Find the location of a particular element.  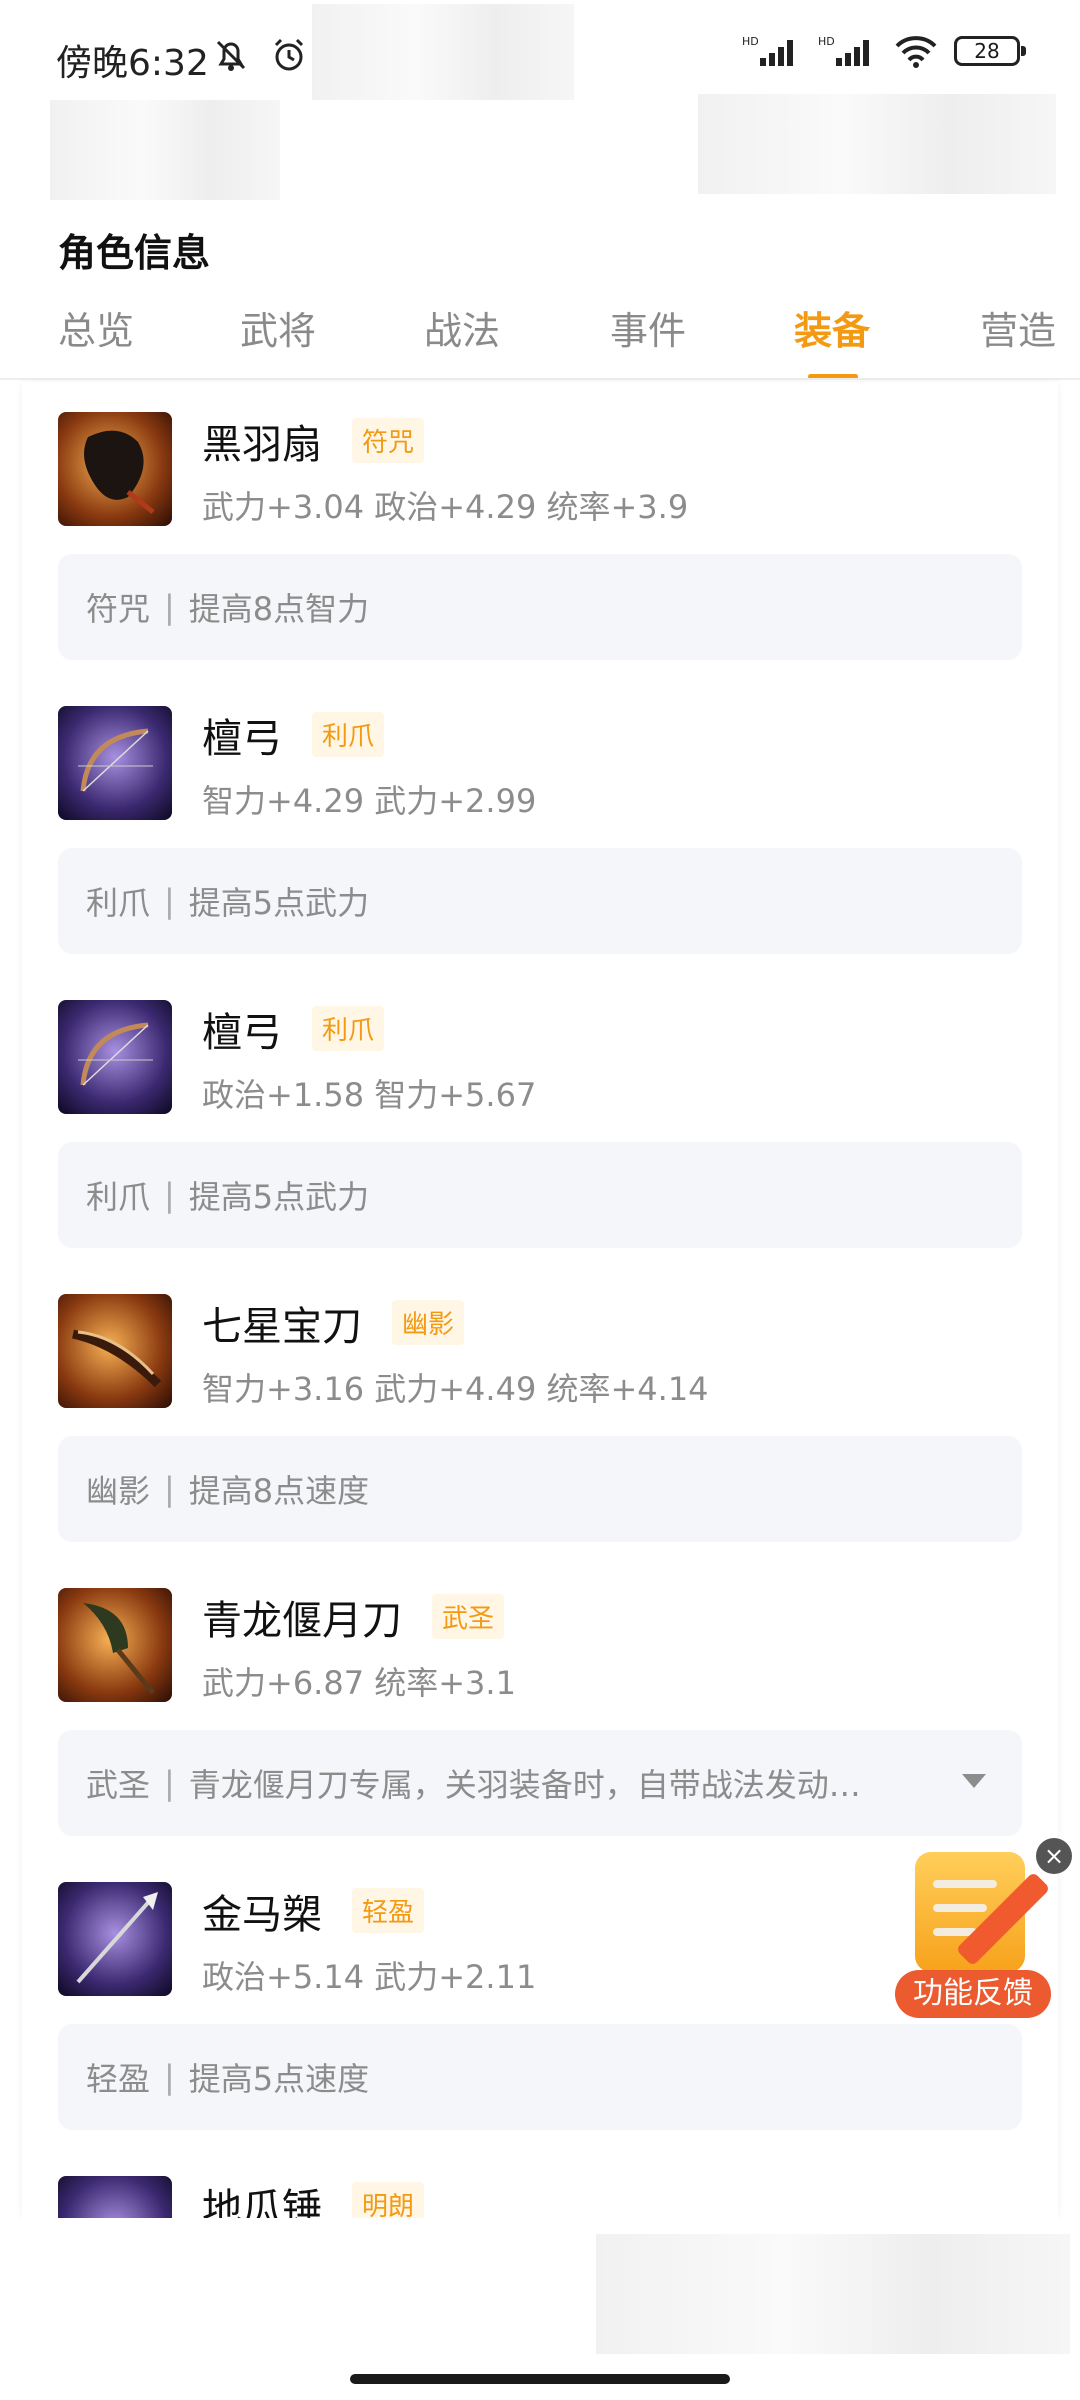

active-tab-indicator is located at coordinates (833, 376).